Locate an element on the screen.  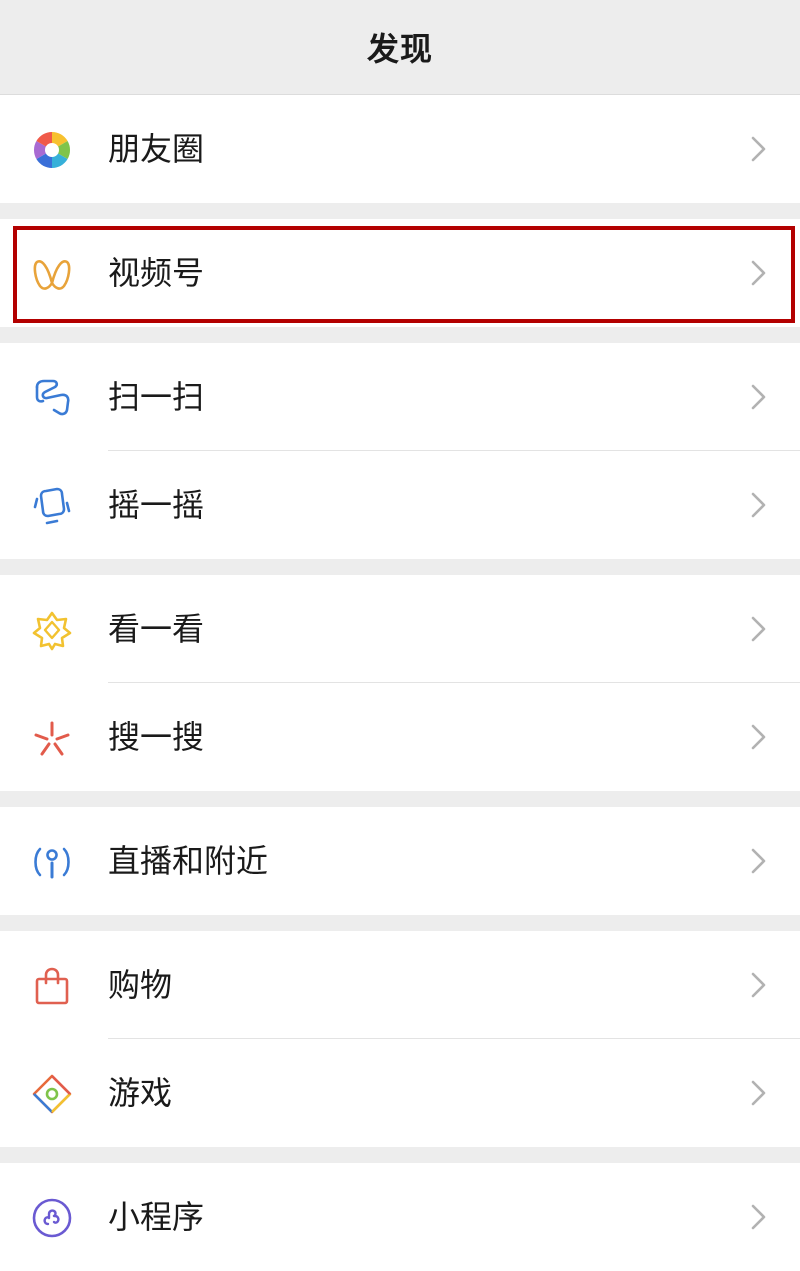
list-item-live-nearby: 直播和附近 is located at coordinates (400, 861).